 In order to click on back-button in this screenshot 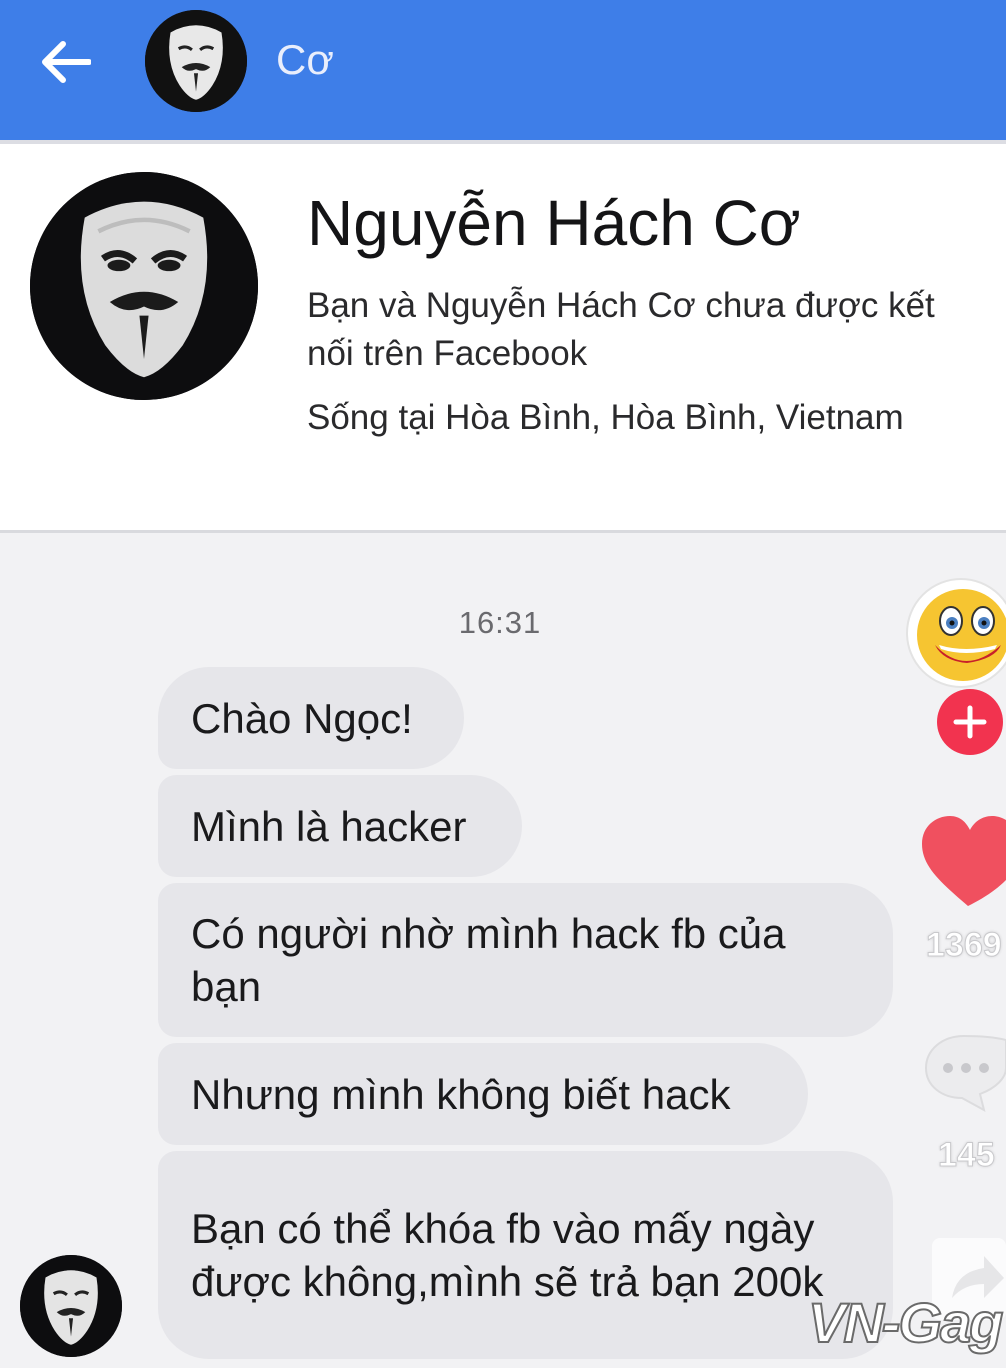, I will do `click(65, 62)`.